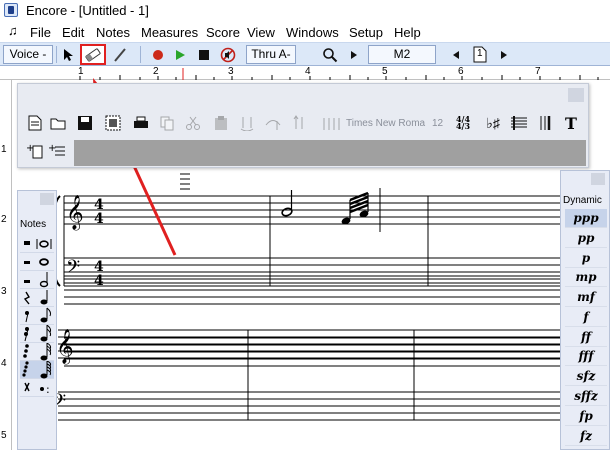 The image size is (610, 450). I want to click on tied-notes-icon, so click(247, 124).